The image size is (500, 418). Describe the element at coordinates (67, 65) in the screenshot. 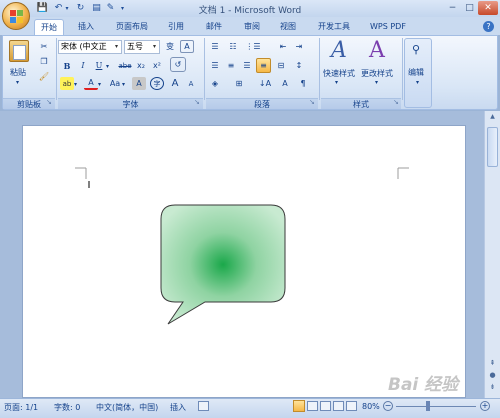

I see `bold-button: B` at that location.